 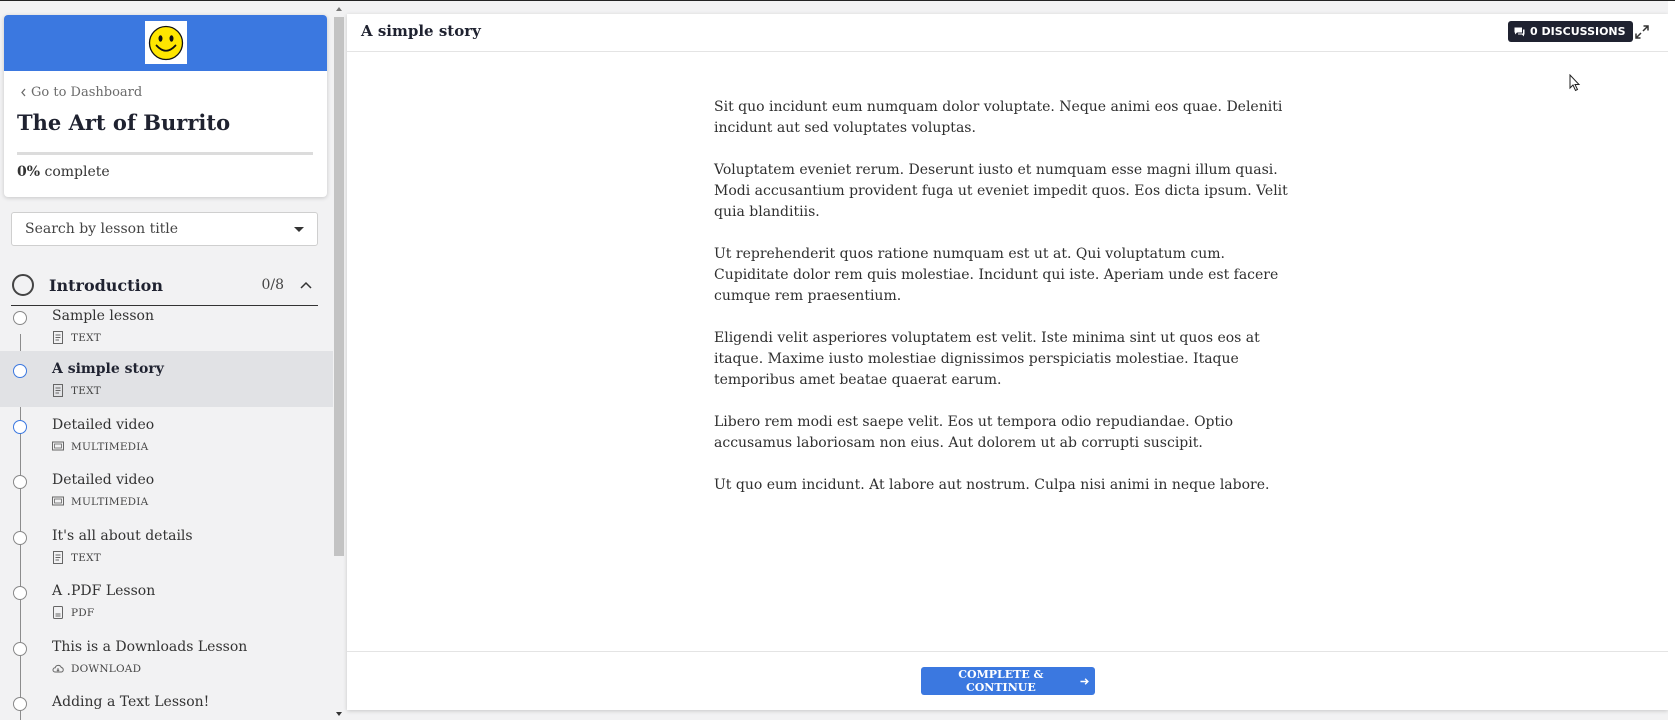 I want to click on lesson-header: A simple story 0 DISCUSSIONS, so click(x=1007, y=33).